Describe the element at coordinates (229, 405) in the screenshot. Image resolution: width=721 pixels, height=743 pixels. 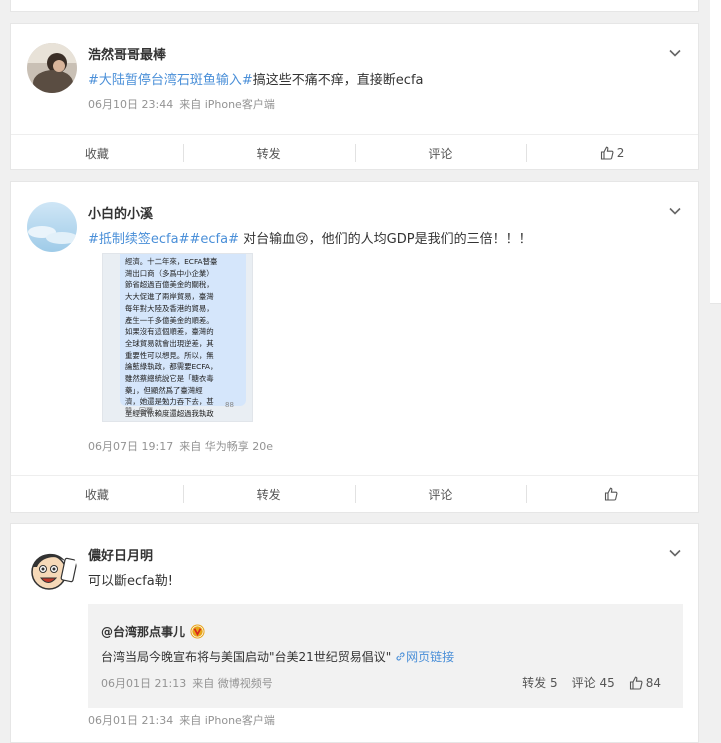
I see `image-count: 88` at that location.